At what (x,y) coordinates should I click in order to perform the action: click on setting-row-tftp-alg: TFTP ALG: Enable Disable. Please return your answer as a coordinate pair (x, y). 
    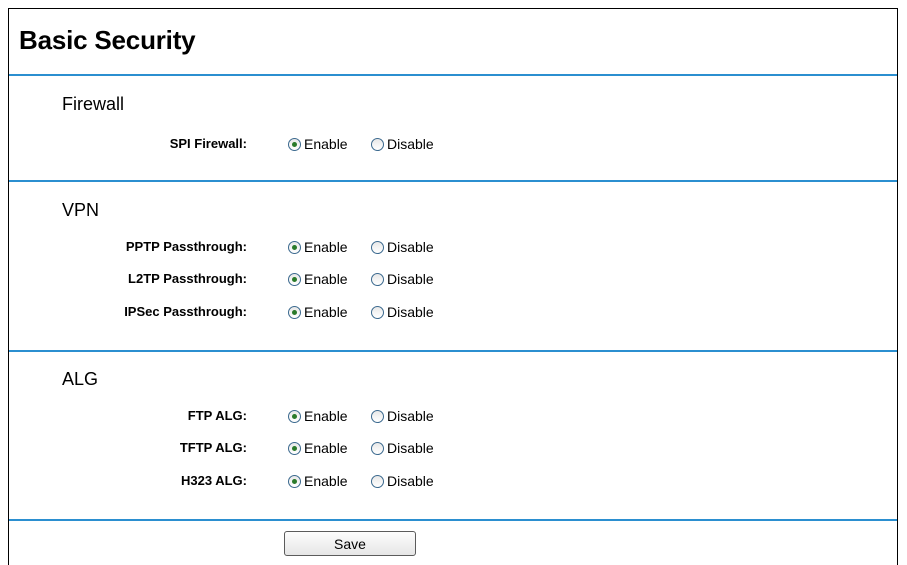
    Looking at the image, I should click on (453, 448).